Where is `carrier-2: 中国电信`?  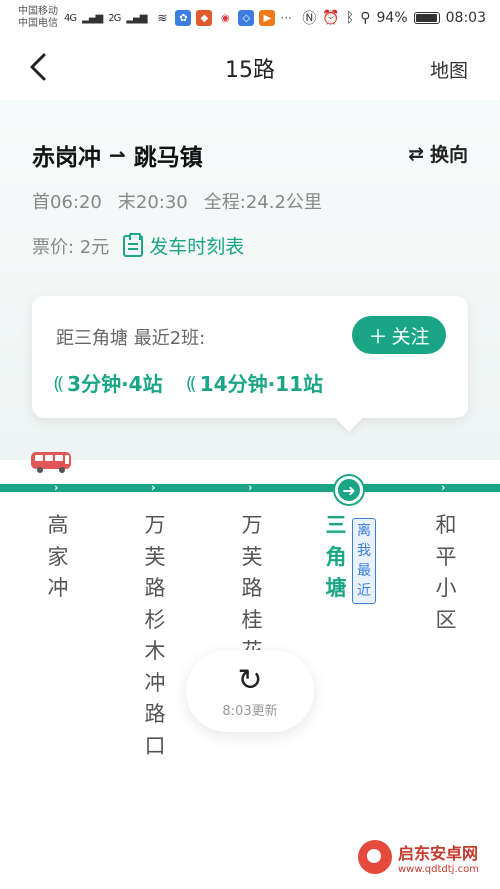 carrier-2: 中国电信 is located at coordinates (38, 23).